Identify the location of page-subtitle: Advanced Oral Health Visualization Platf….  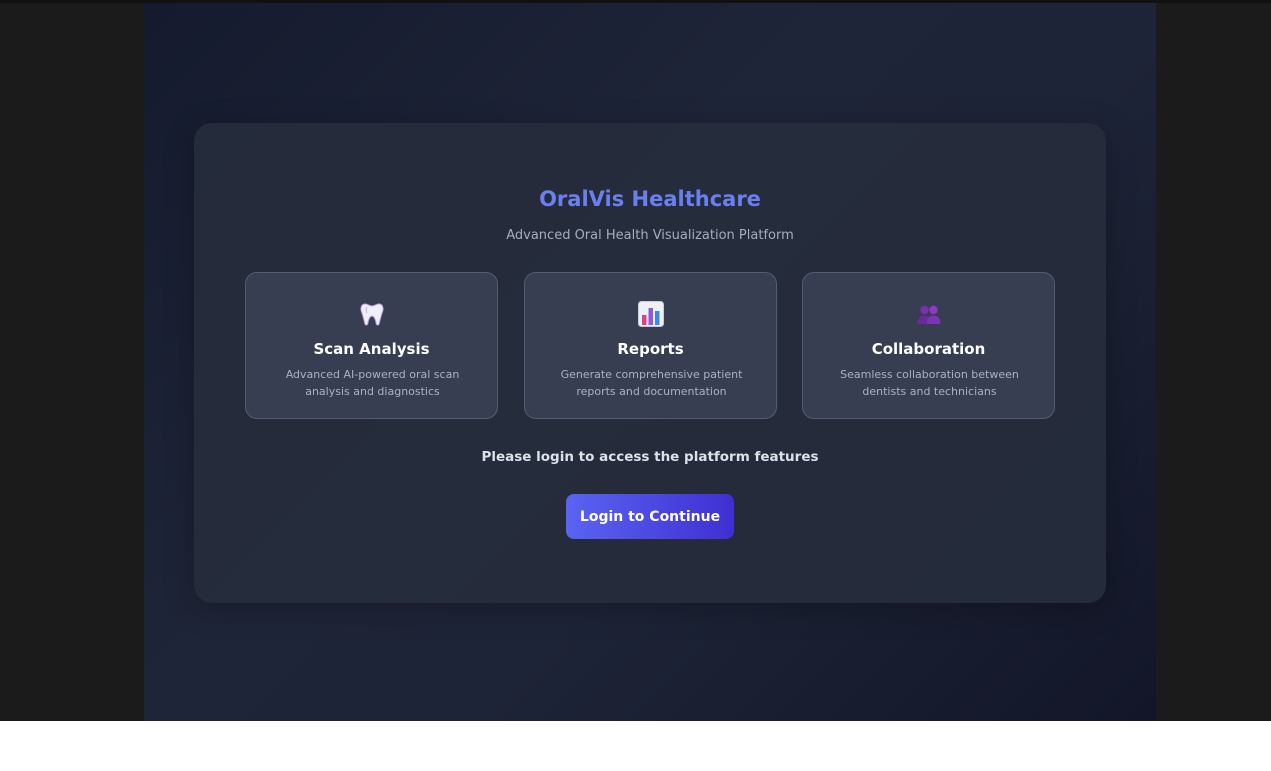
(650, 235).